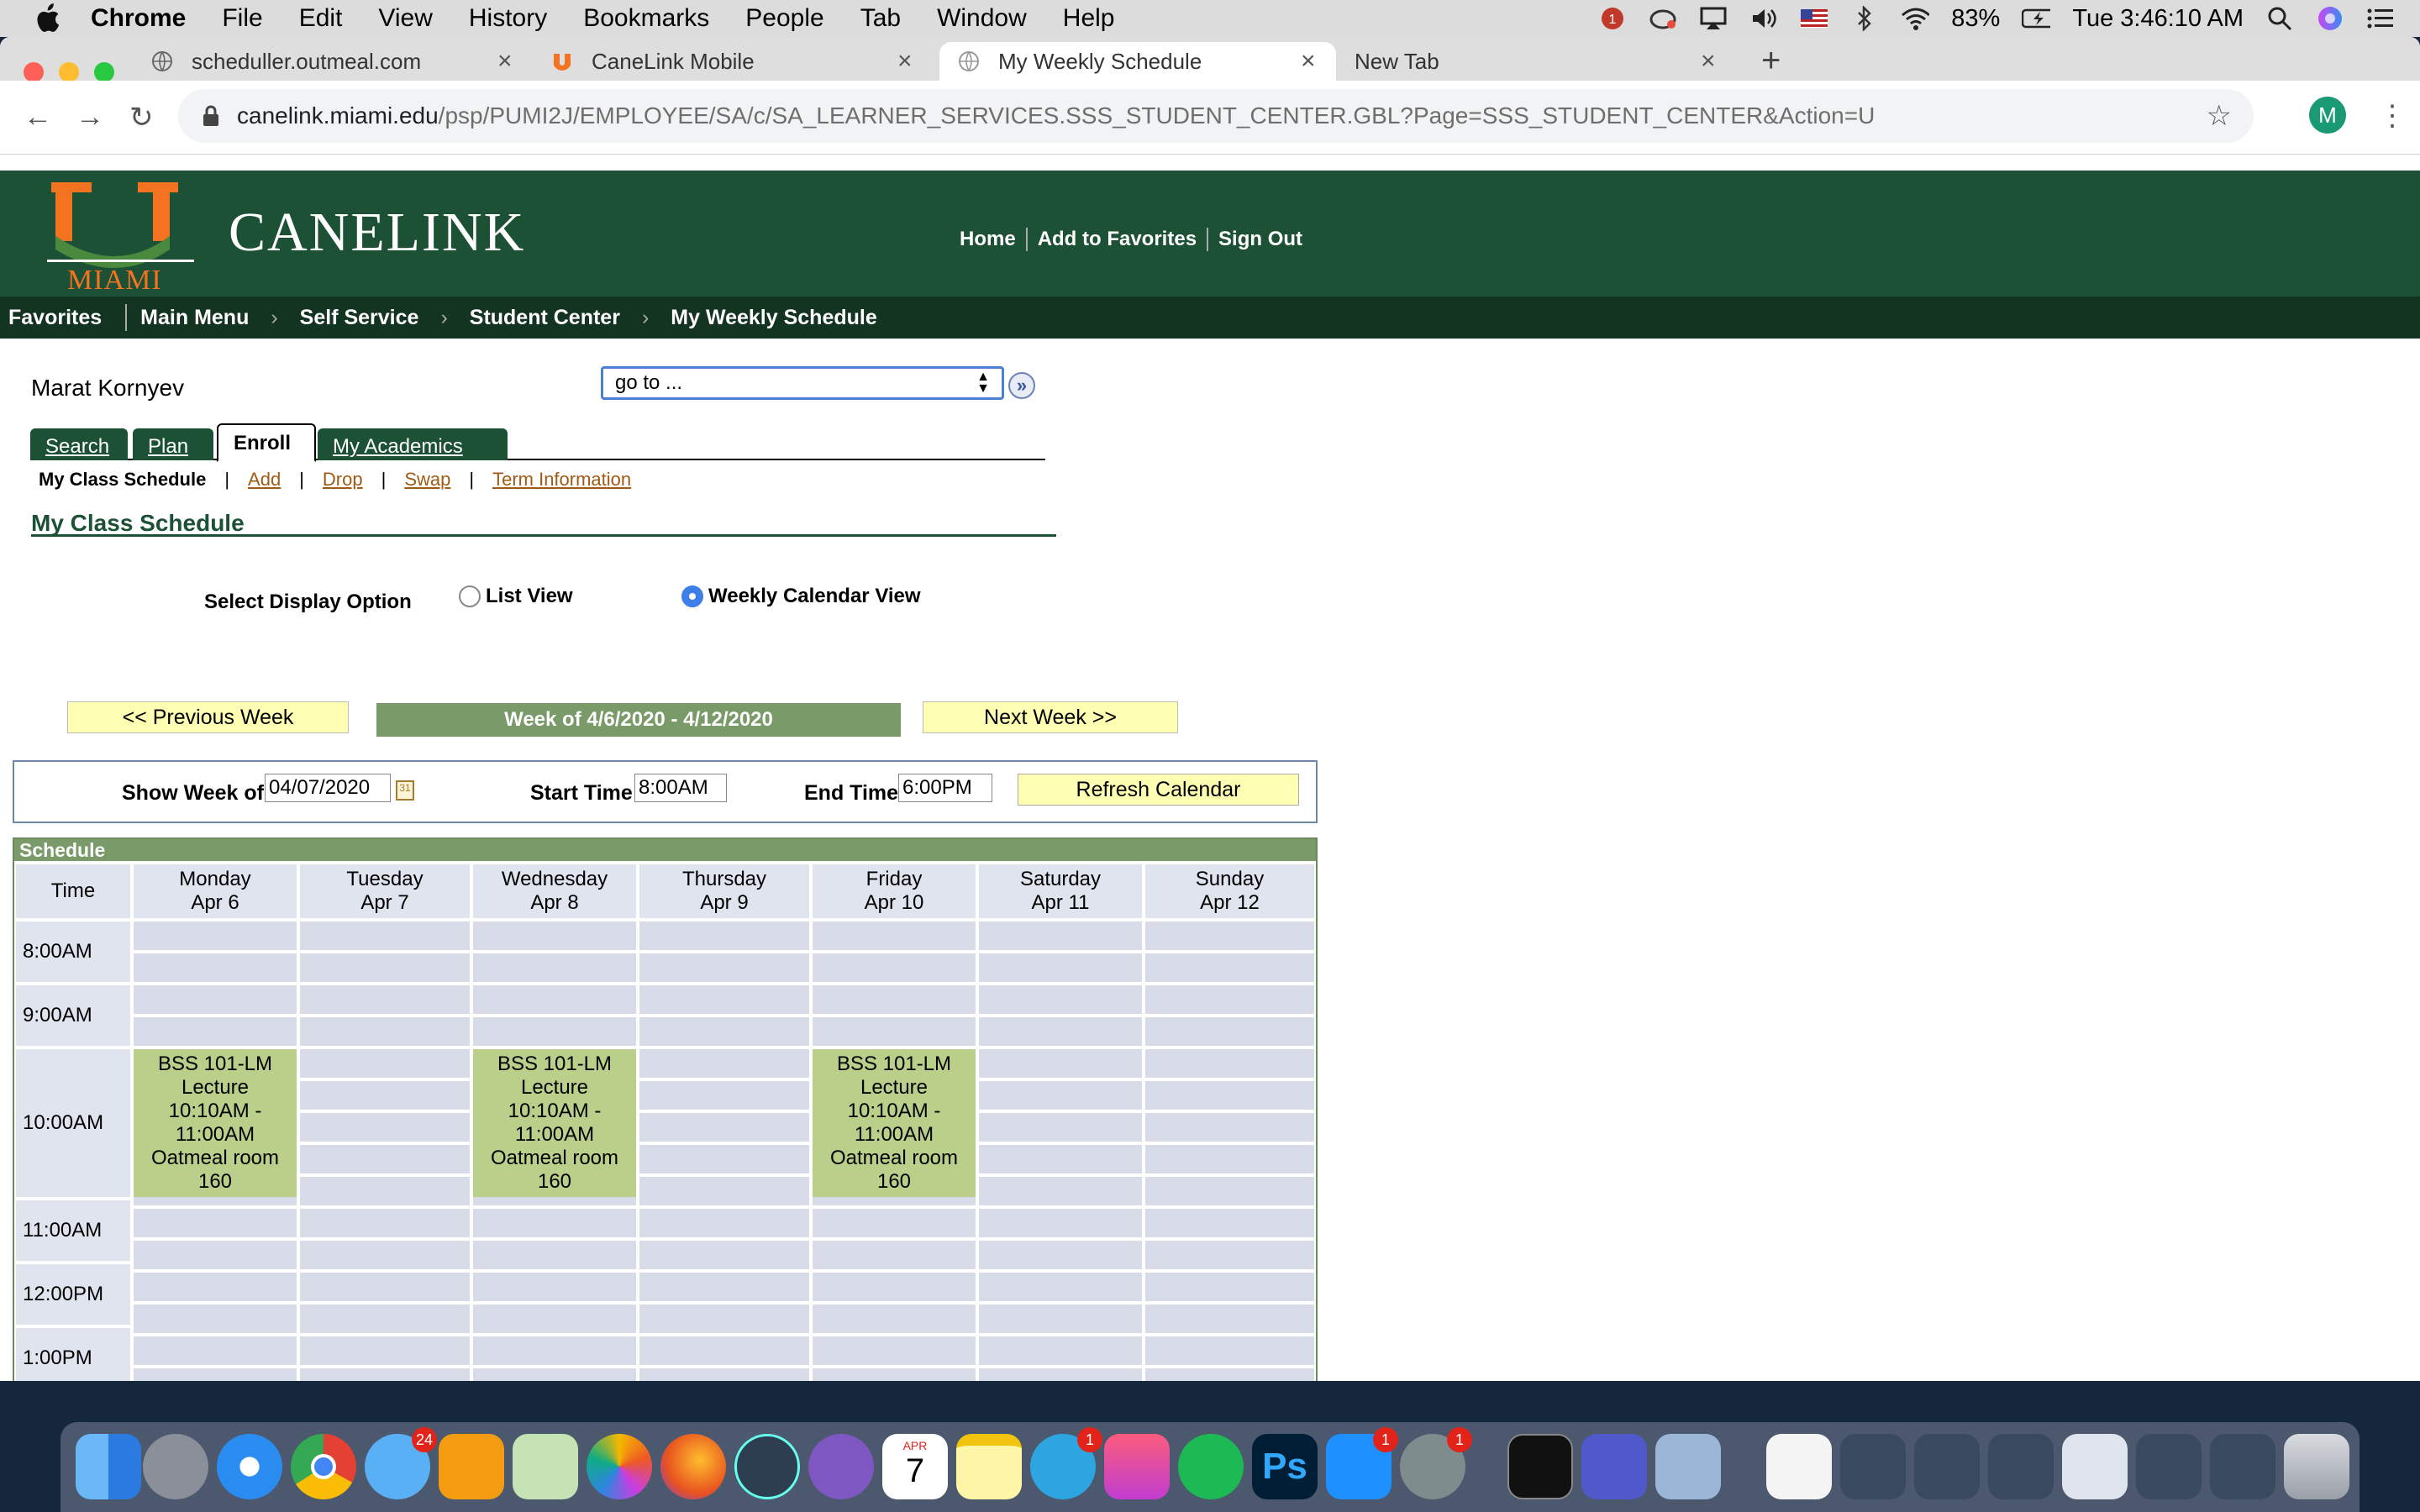 This screenshot has height=1512, width=2420. I want to click on go-arrow-button: », so click(1022, 385).